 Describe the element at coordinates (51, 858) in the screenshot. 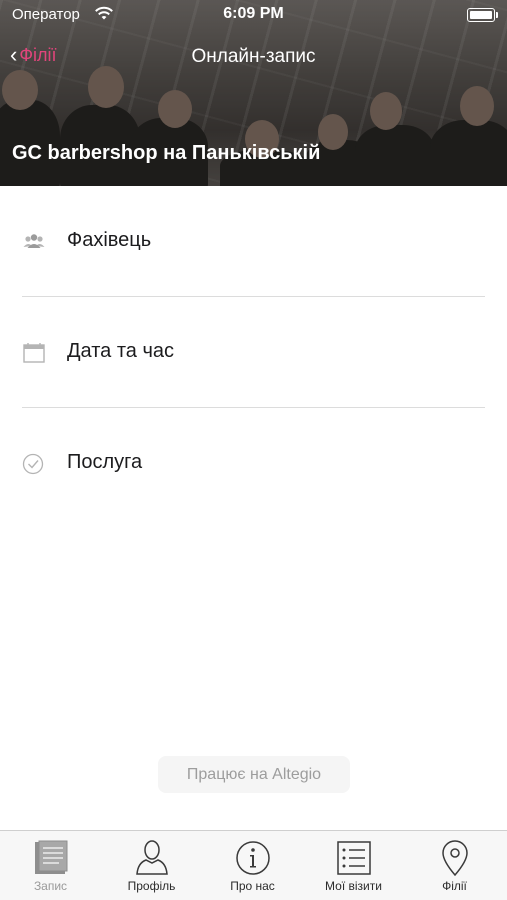

I see `document-icon` at that location.